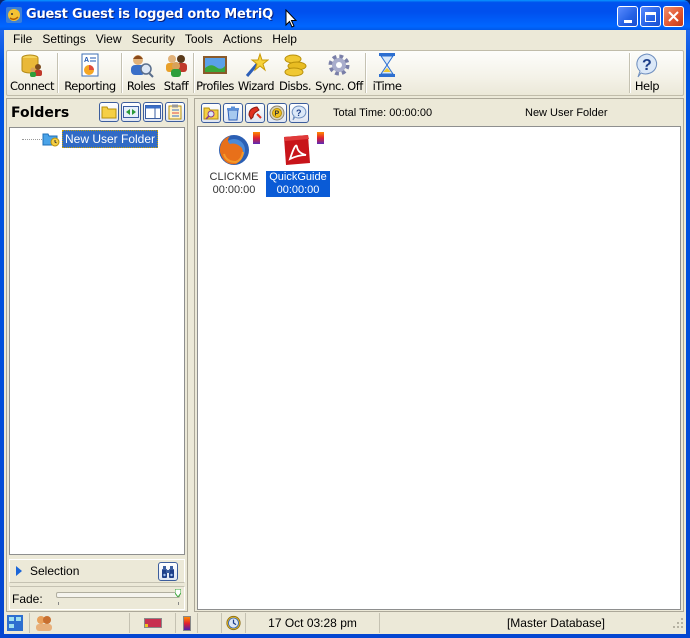 The height and width of the screenshot is (638, 690). What do you see at coordinates (284, 39) in the screenshot?
I see `menu-help: Help` at bounding box center [284, 39].